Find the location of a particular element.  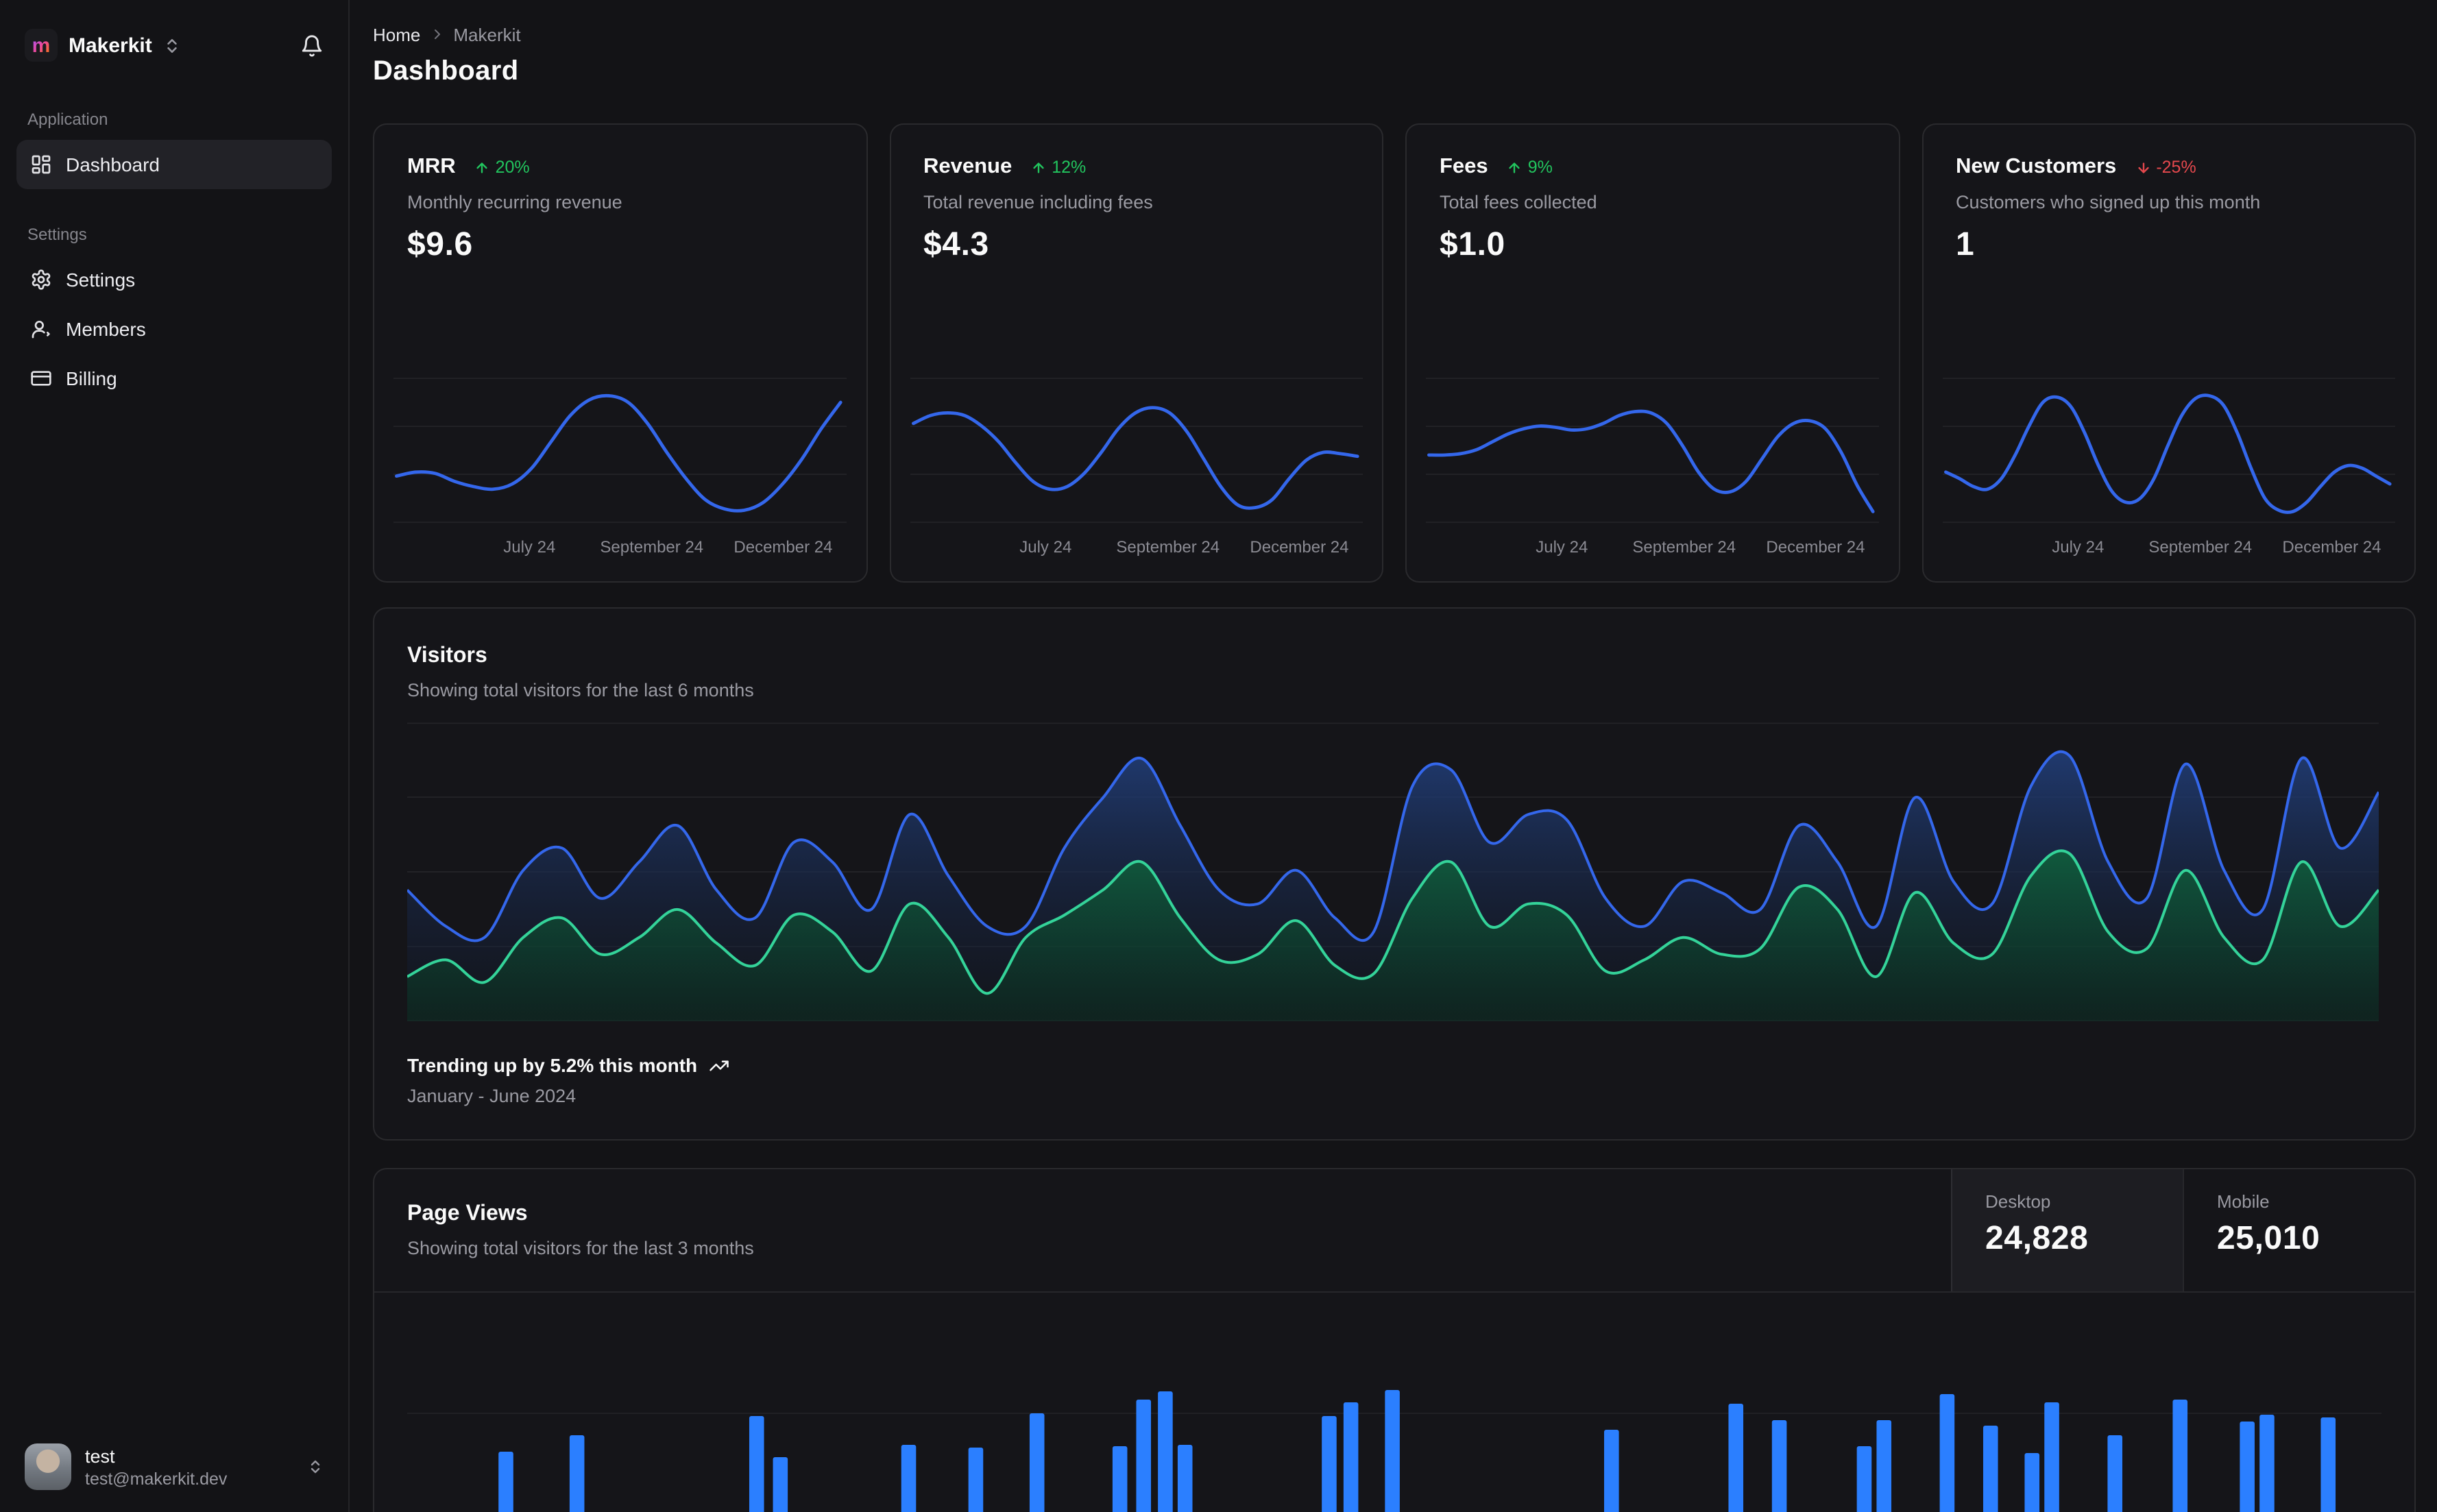

sidebar-item-label: Billing is located at coordinates (92, 378).